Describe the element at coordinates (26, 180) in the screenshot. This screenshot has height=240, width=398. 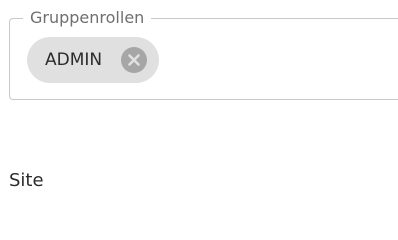
I see `site-label: Site` at that location.